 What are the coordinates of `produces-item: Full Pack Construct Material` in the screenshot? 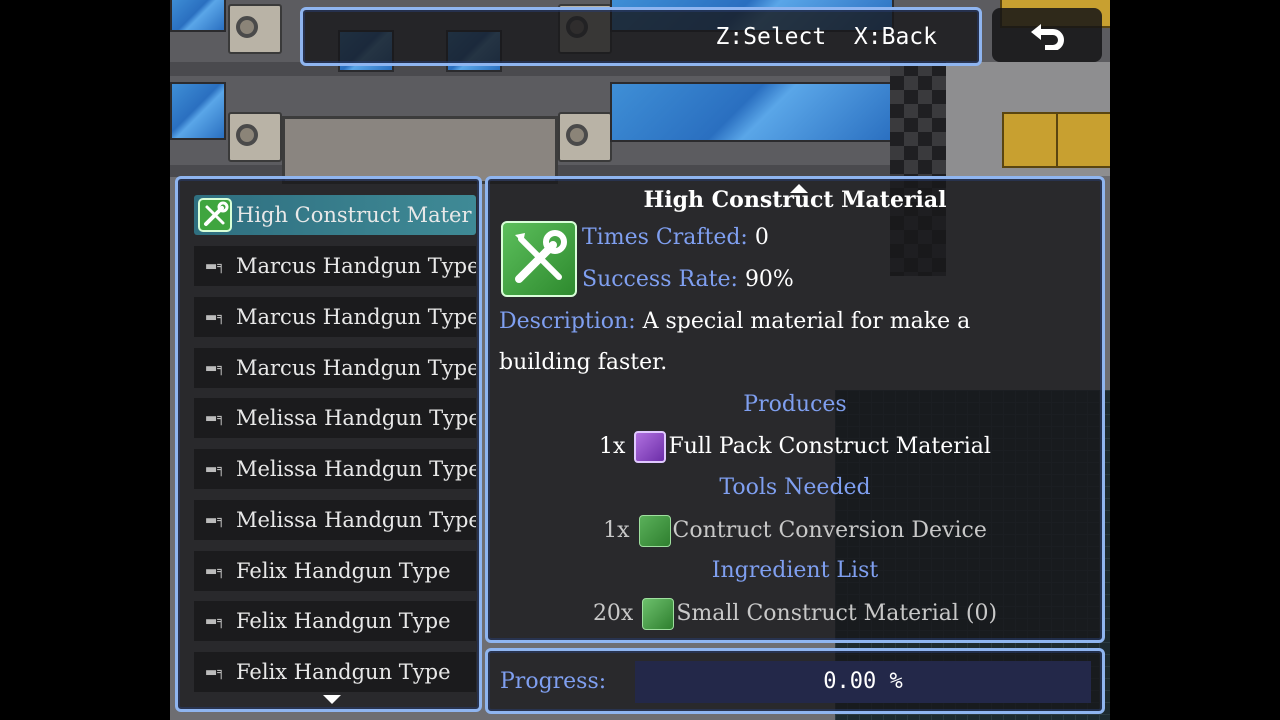 It's located at (829, 446).